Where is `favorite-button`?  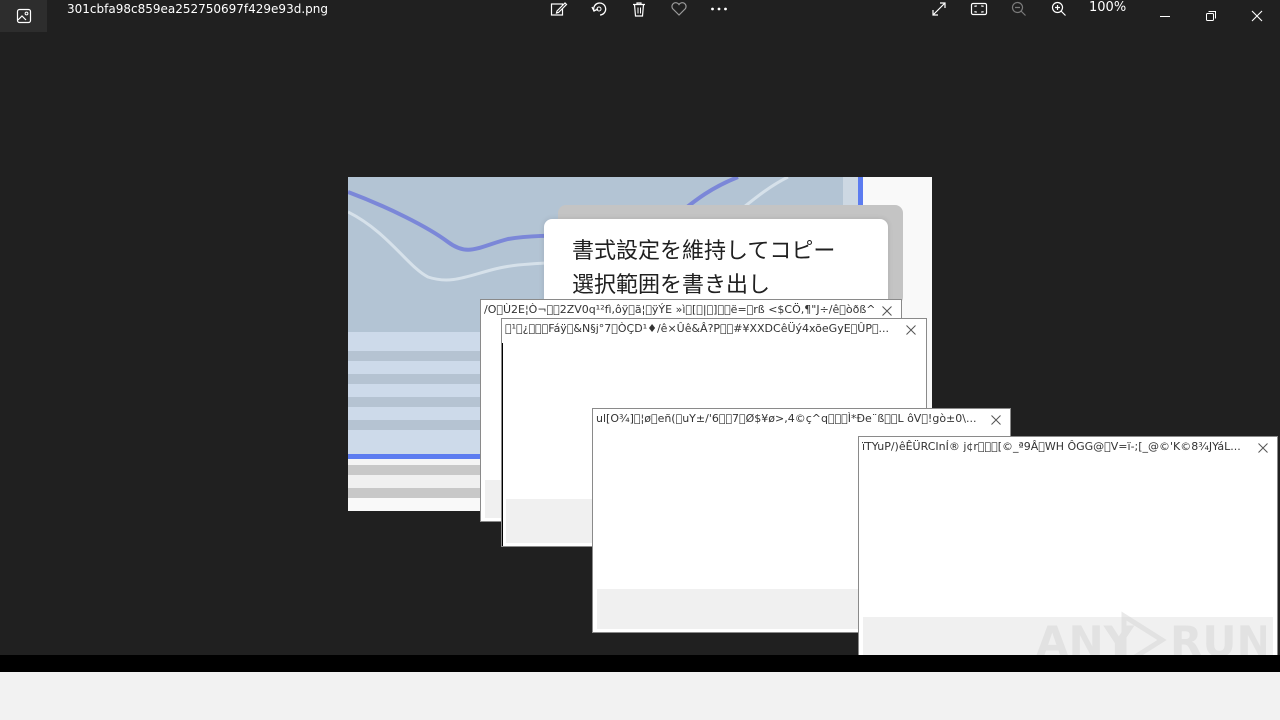
favorite-button is located at coordinates (679, 9).